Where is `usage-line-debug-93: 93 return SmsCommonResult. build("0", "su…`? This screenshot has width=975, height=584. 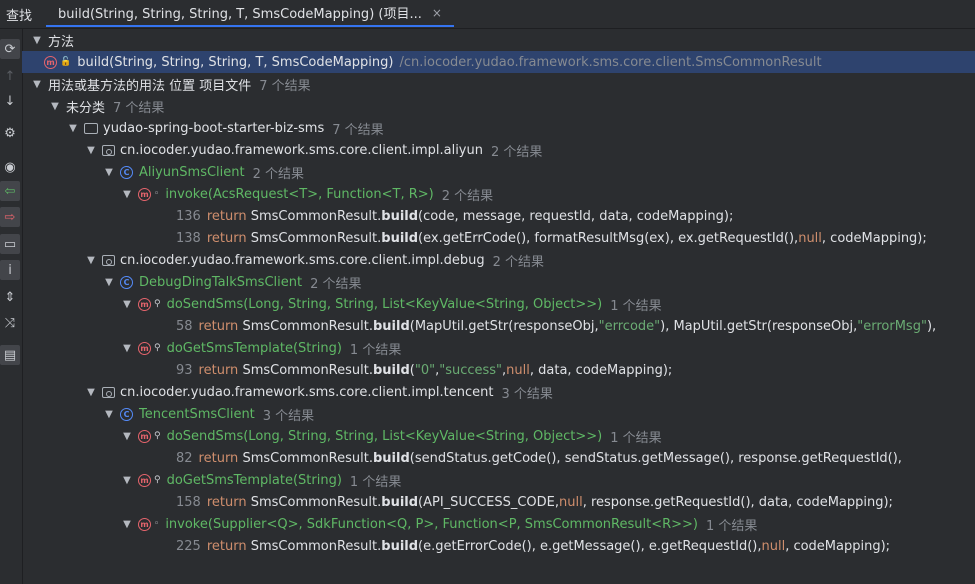 usage-line-debug-93: 93 return SmsCommonResult. build("0", "su… is located at coordinates (498, 370).